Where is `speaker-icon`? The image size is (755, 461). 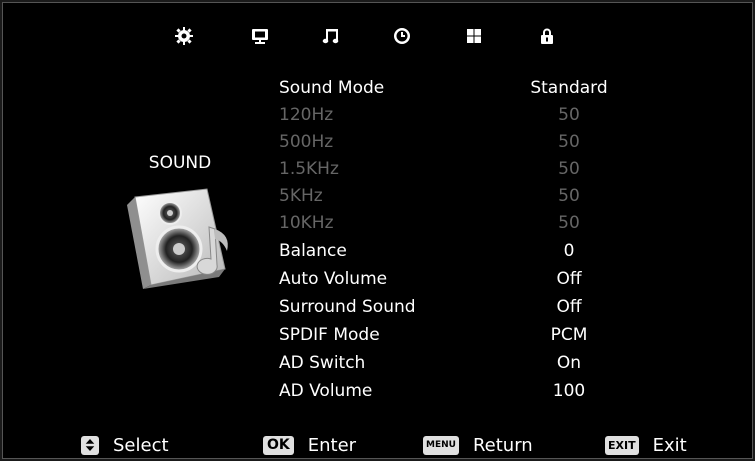 speaker-icon is located at coordinates (177, 238).